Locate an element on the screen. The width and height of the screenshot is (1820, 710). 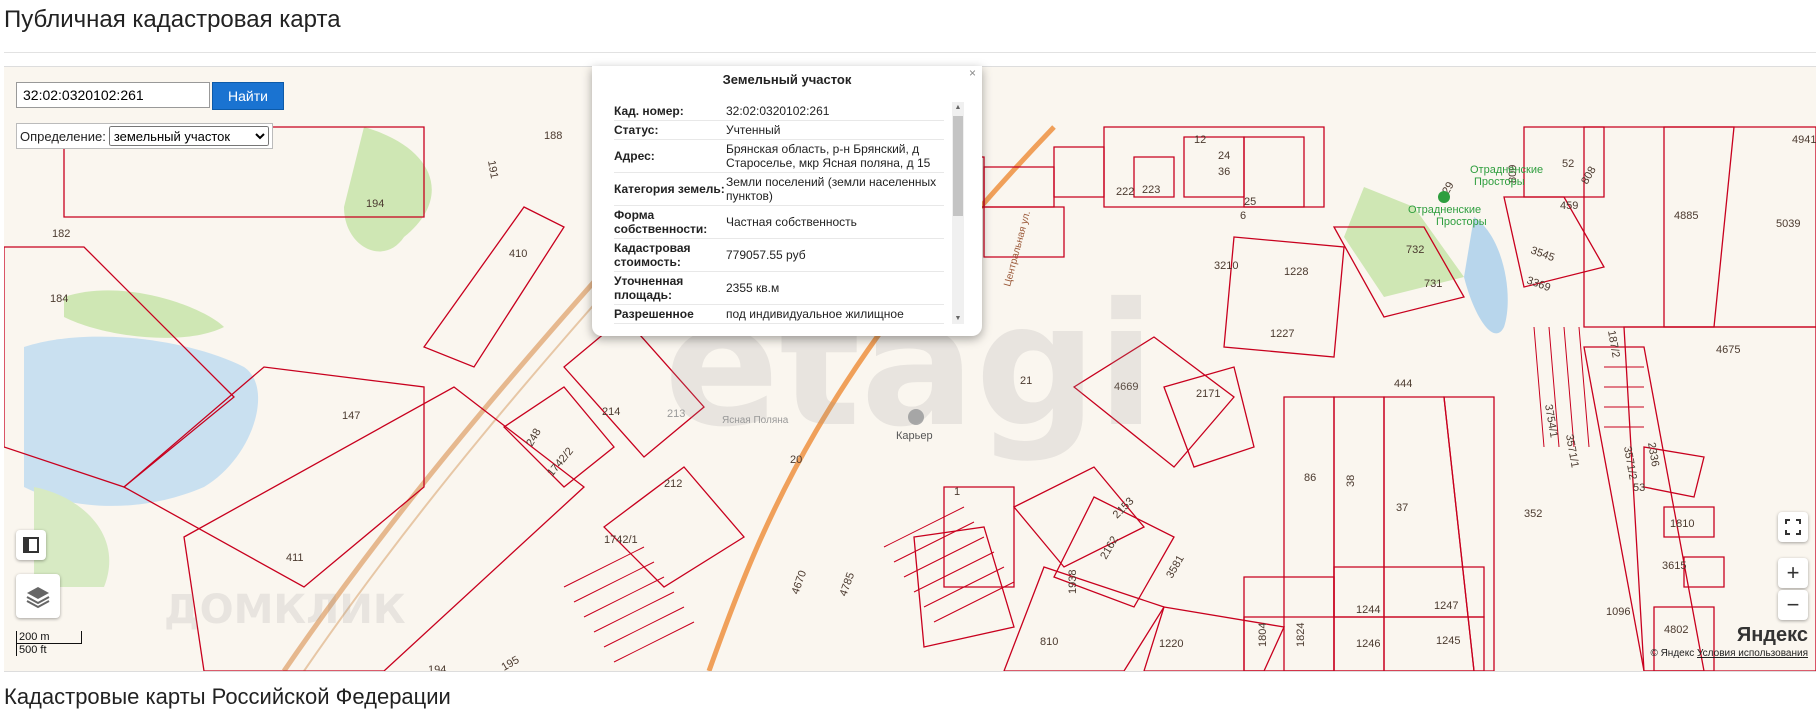
table-row: Статус: Учтенный is located at coordinates (779, 130).